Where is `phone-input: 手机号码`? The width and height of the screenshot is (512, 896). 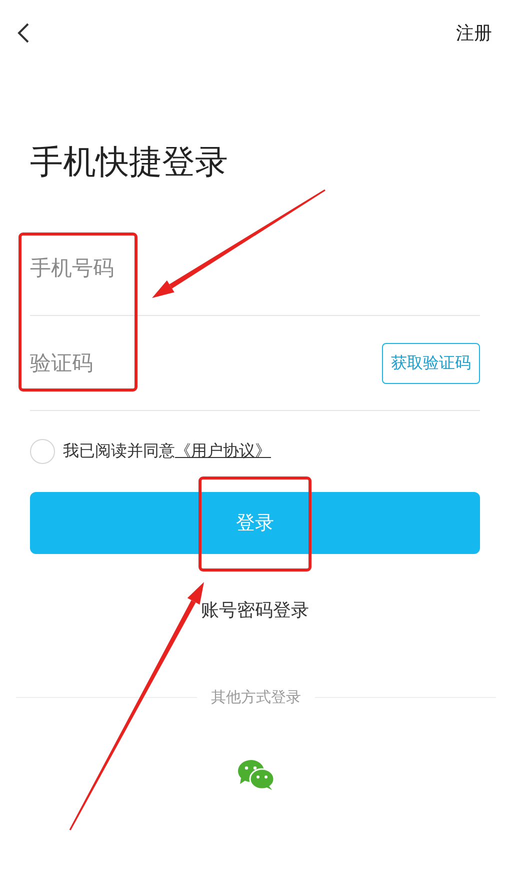 phone-input: 手机号码 is located at coordinates (255, 268).